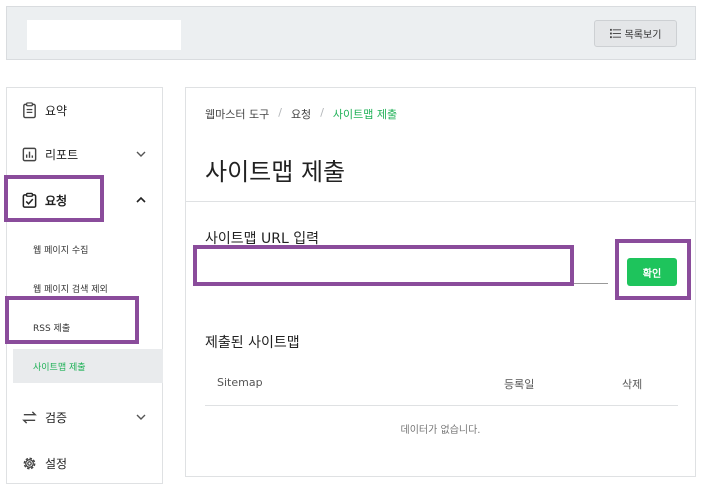 This screenshot has width=718, height=487. I want to click on sidebar-subitem-rss-submit: RSS 제출, so click(84, 327).